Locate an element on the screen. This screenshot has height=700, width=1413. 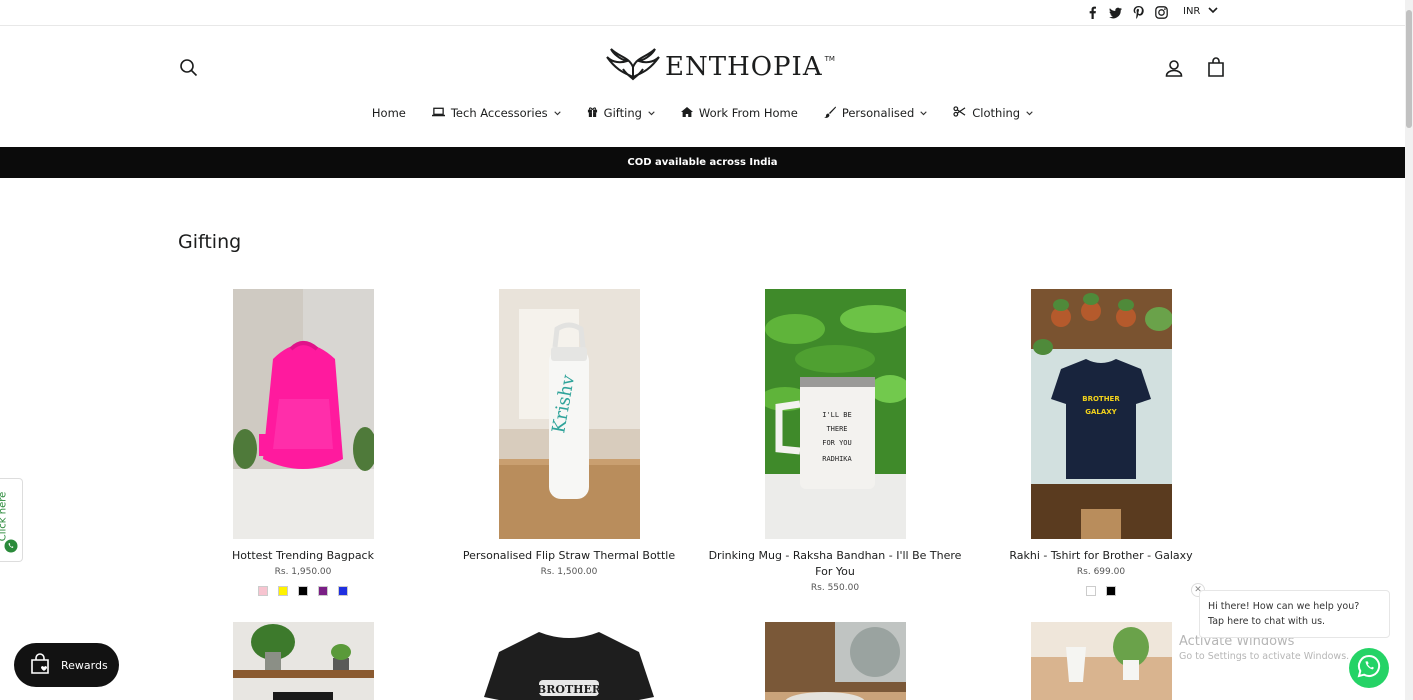
nav-label: Clothing is located at coordinates (996, 113).